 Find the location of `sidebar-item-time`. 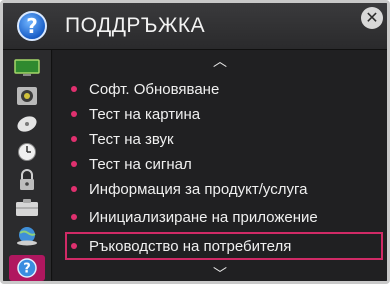

sidebar-item-time is located at coordinates (27, 152).